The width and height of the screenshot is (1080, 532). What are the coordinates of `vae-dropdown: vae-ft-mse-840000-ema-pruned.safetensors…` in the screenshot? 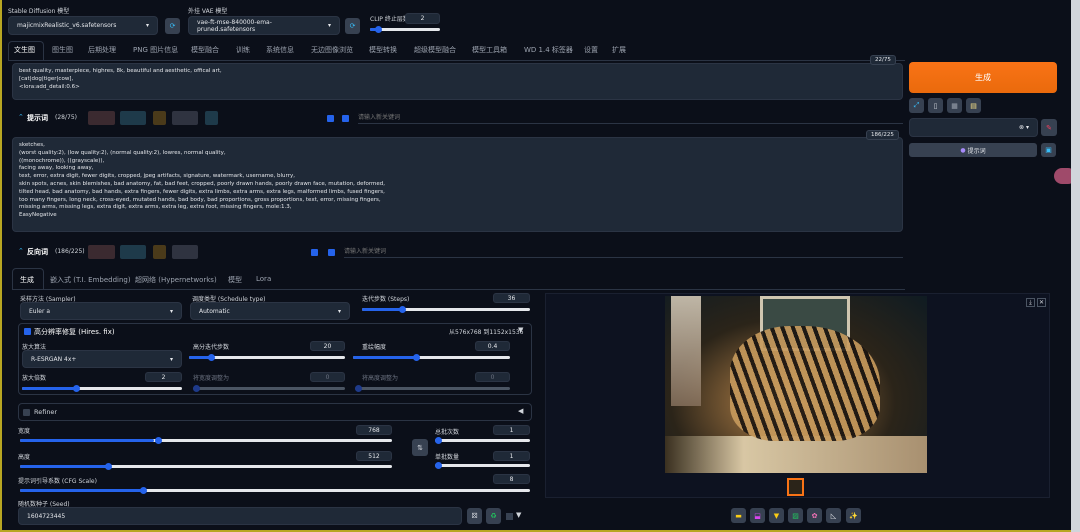 It's located at (264, 25).